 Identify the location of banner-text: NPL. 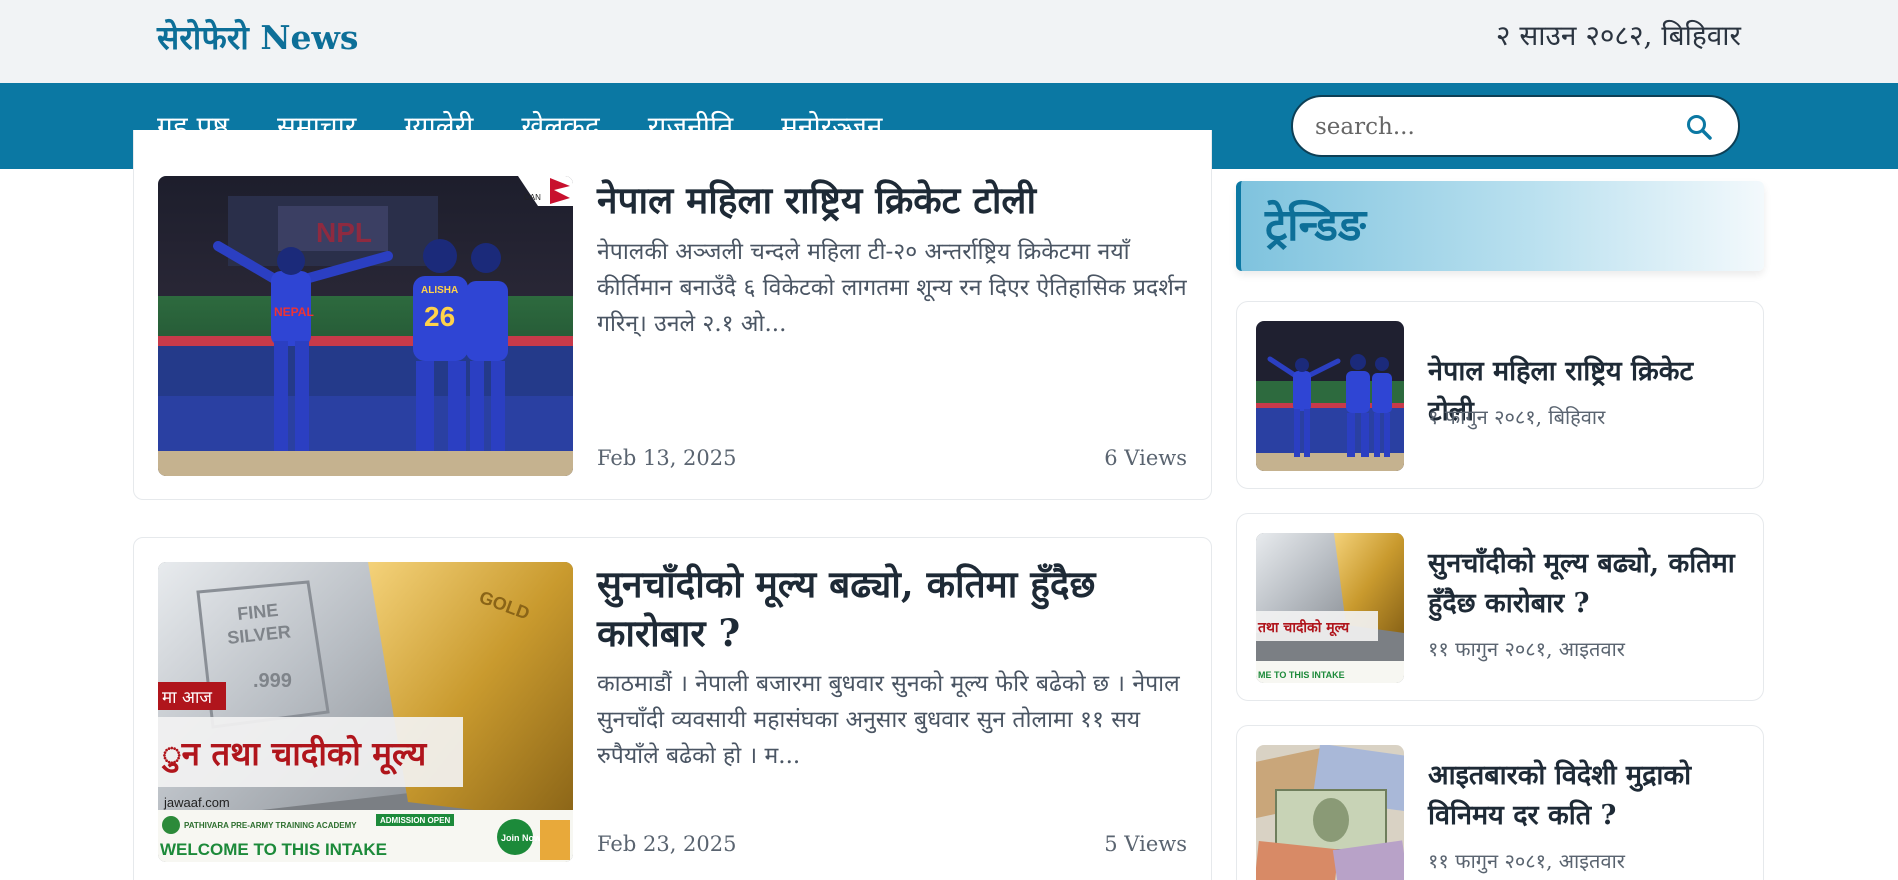
(344, 232).